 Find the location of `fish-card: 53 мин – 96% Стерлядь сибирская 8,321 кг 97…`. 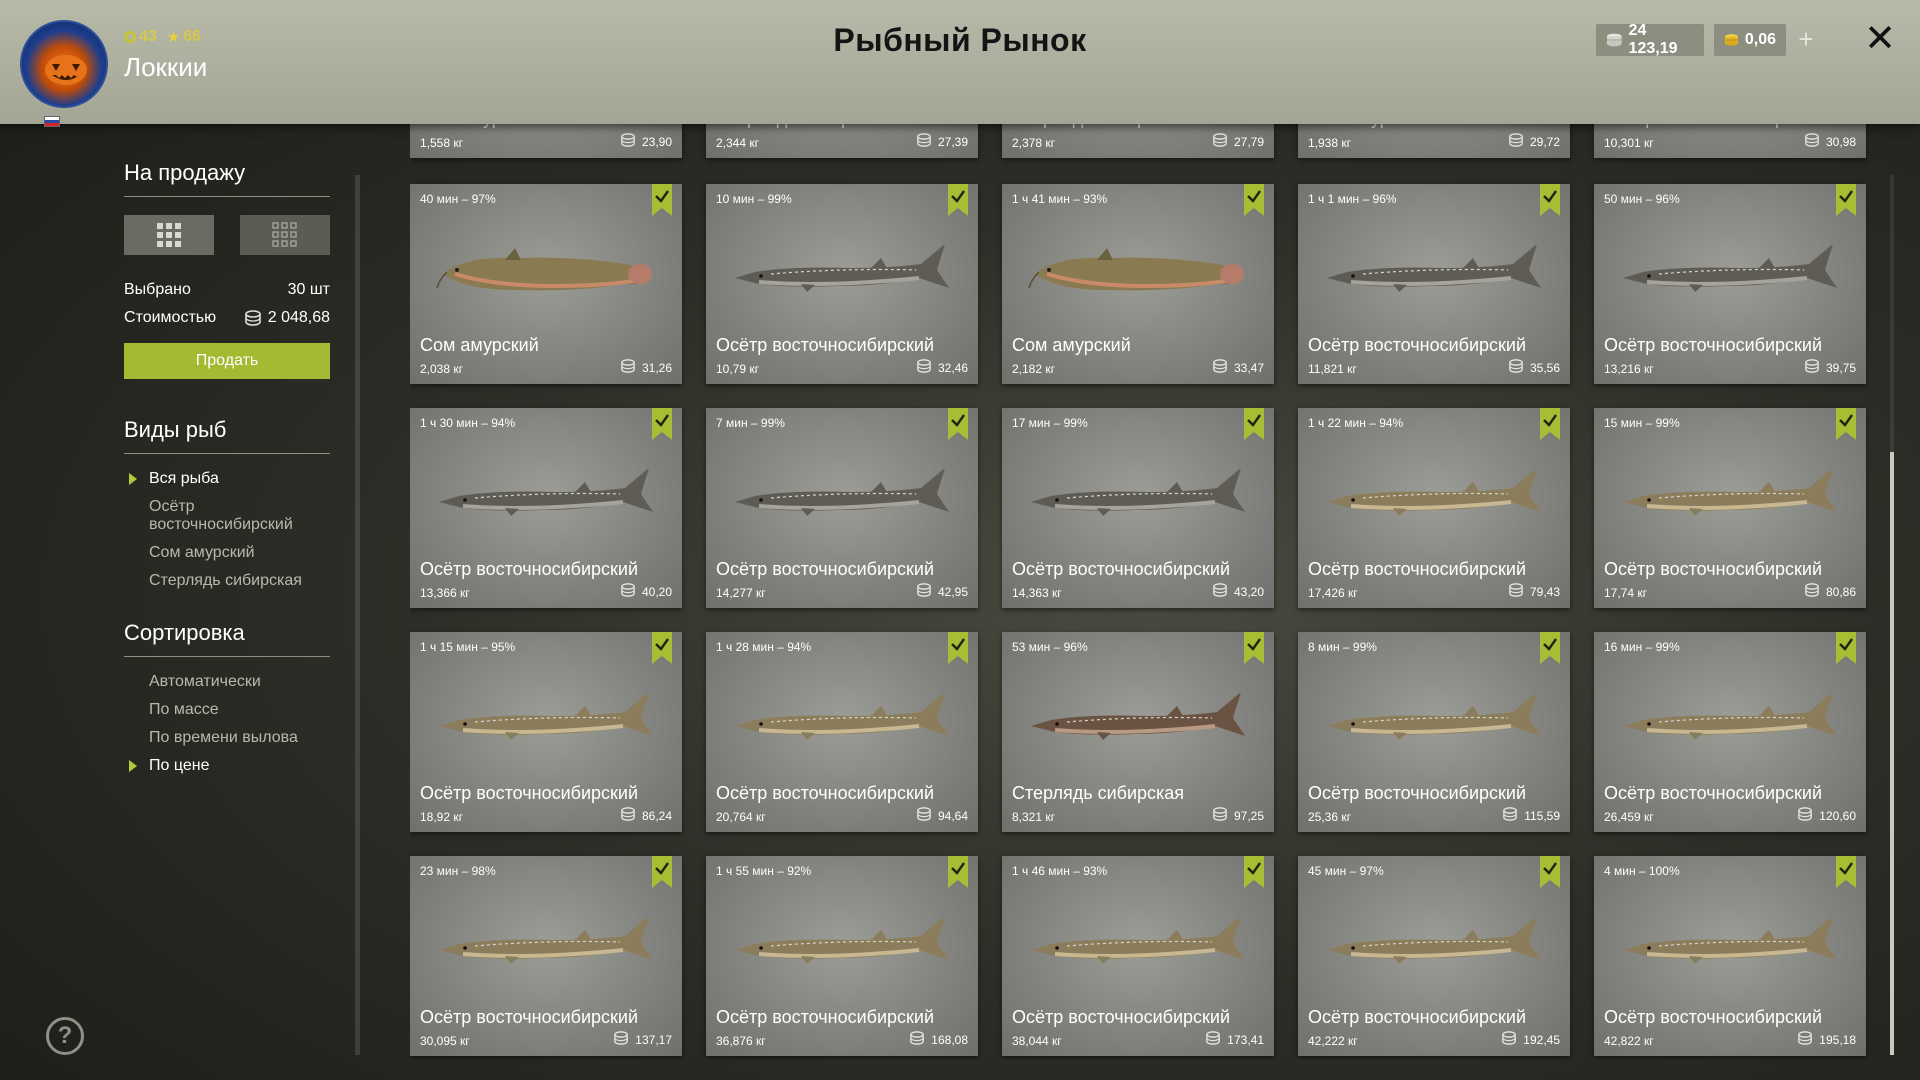

fish-card: 53 мин – 96% Стерлядь сибирская 8,321 кг 97… is located at coordinates (1138, 732).